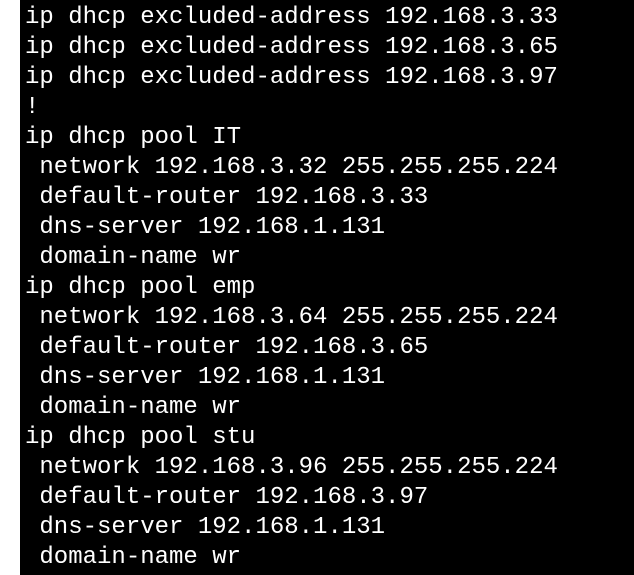 This screenshot has width=634, height=575. Describe the element at coordinates (291, 17) in the screenshot. I see `config-line-excluded-address-1: ip dhcp excluded-address 192.168.3.33` at that location.